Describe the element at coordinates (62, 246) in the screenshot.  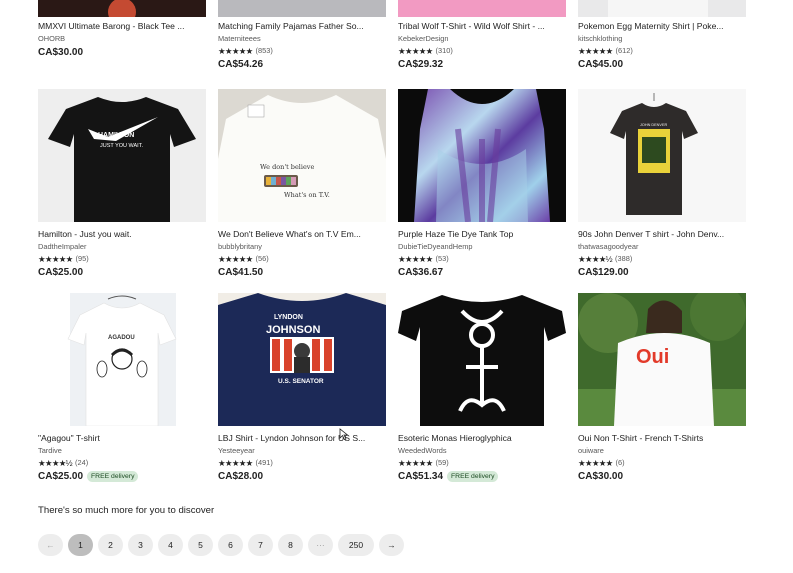
I see `shop-name: DadtheImpaler` at that location.